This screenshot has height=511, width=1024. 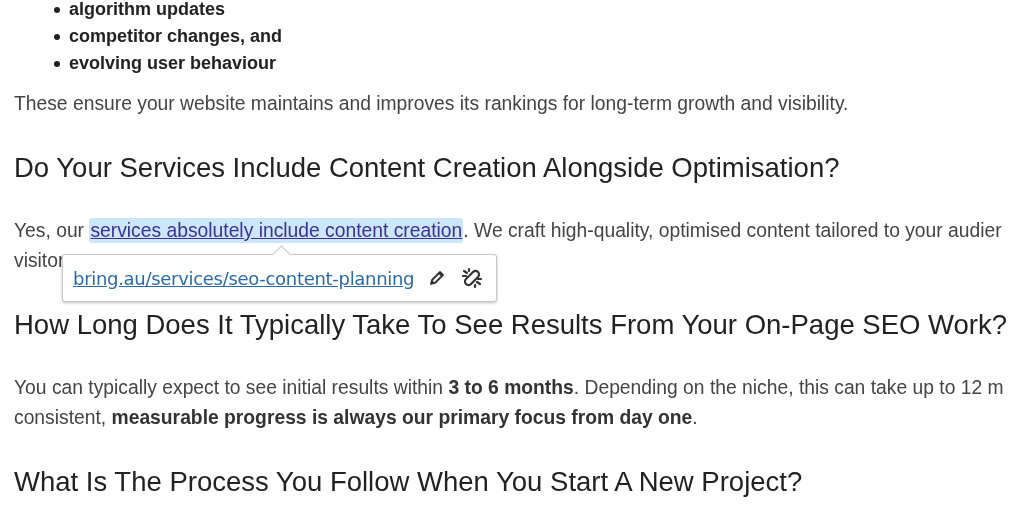 I want to click on paragraph-text: Yes, our services absolutely include content creation. We craft high-quality, optimised content tailored to your audier, so click(x=508, y=231).